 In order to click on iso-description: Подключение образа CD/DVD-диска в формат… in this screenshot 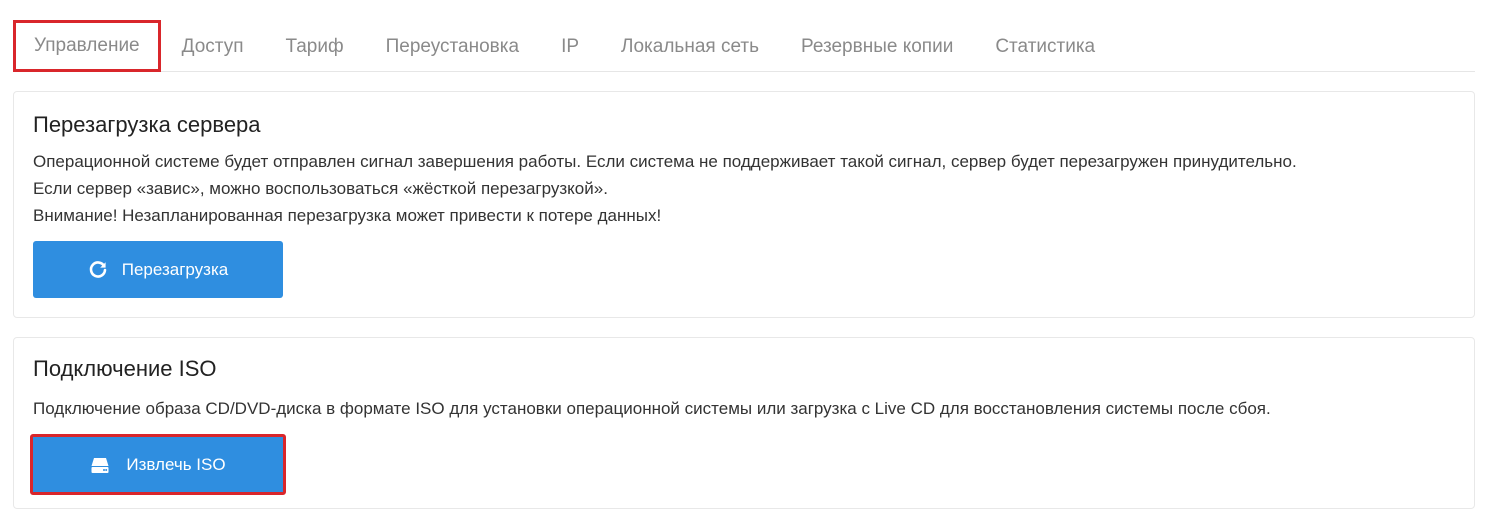, I will do `click(652, 408)`.